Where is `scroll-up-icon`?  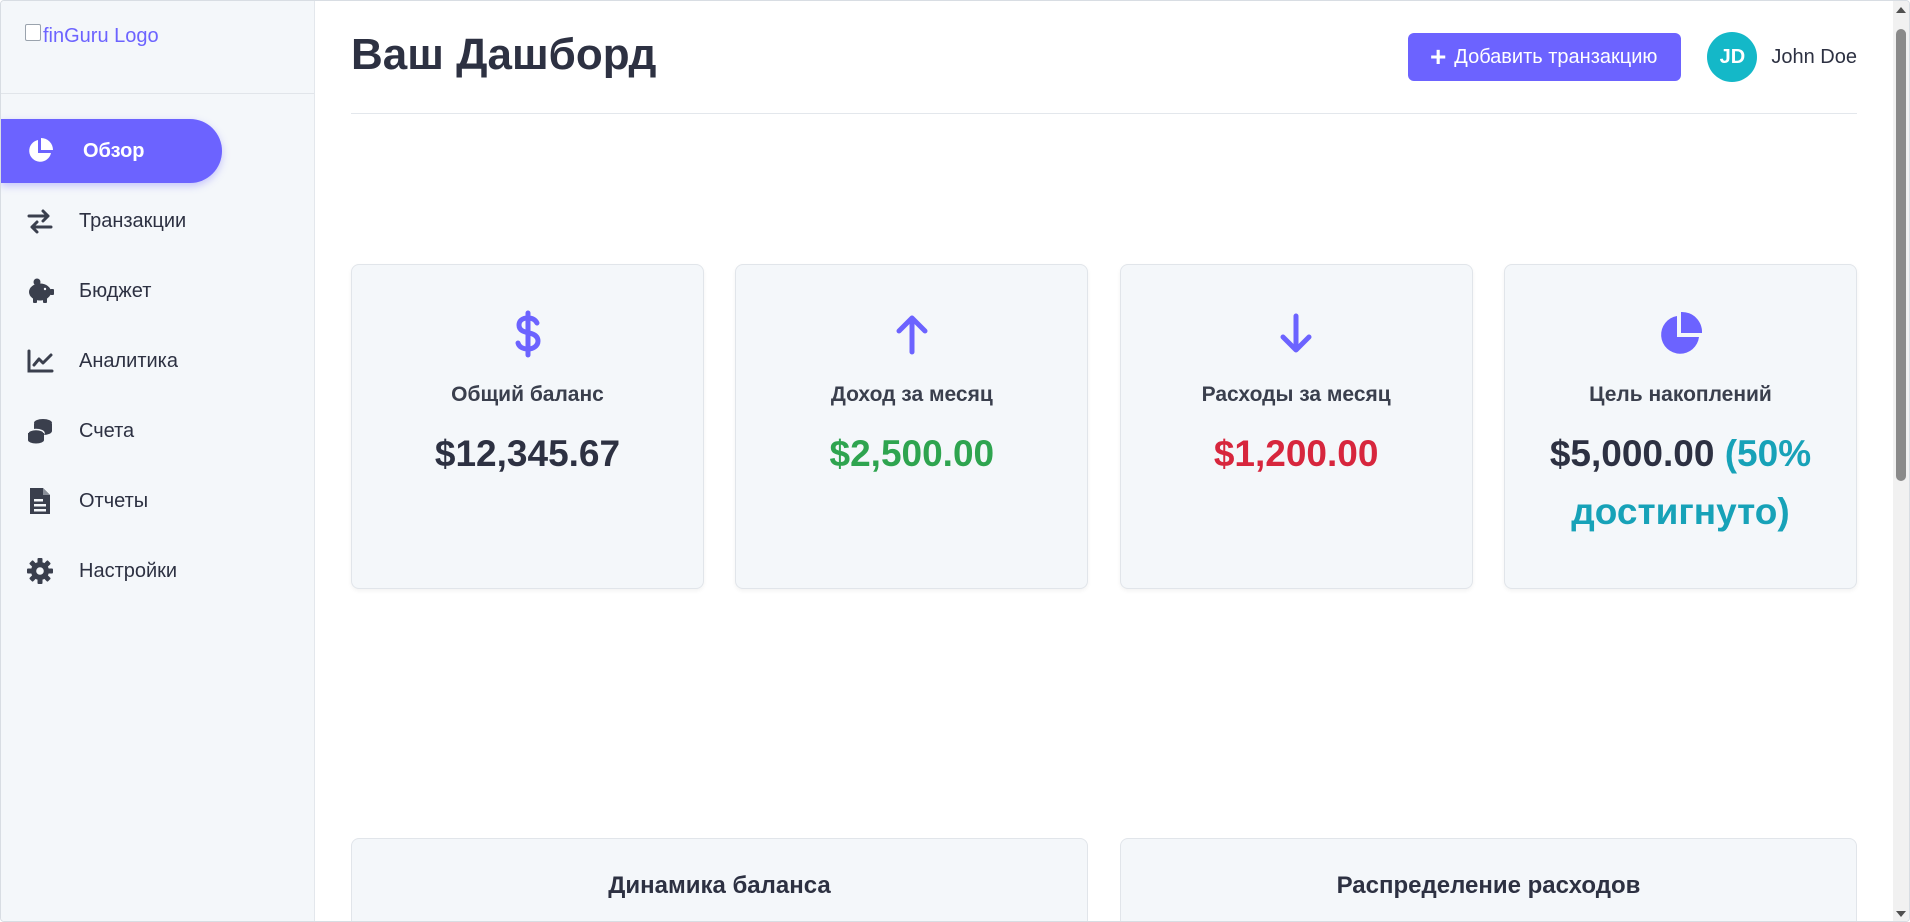 scroll-up-icon is located at coordinates (1901, 10).